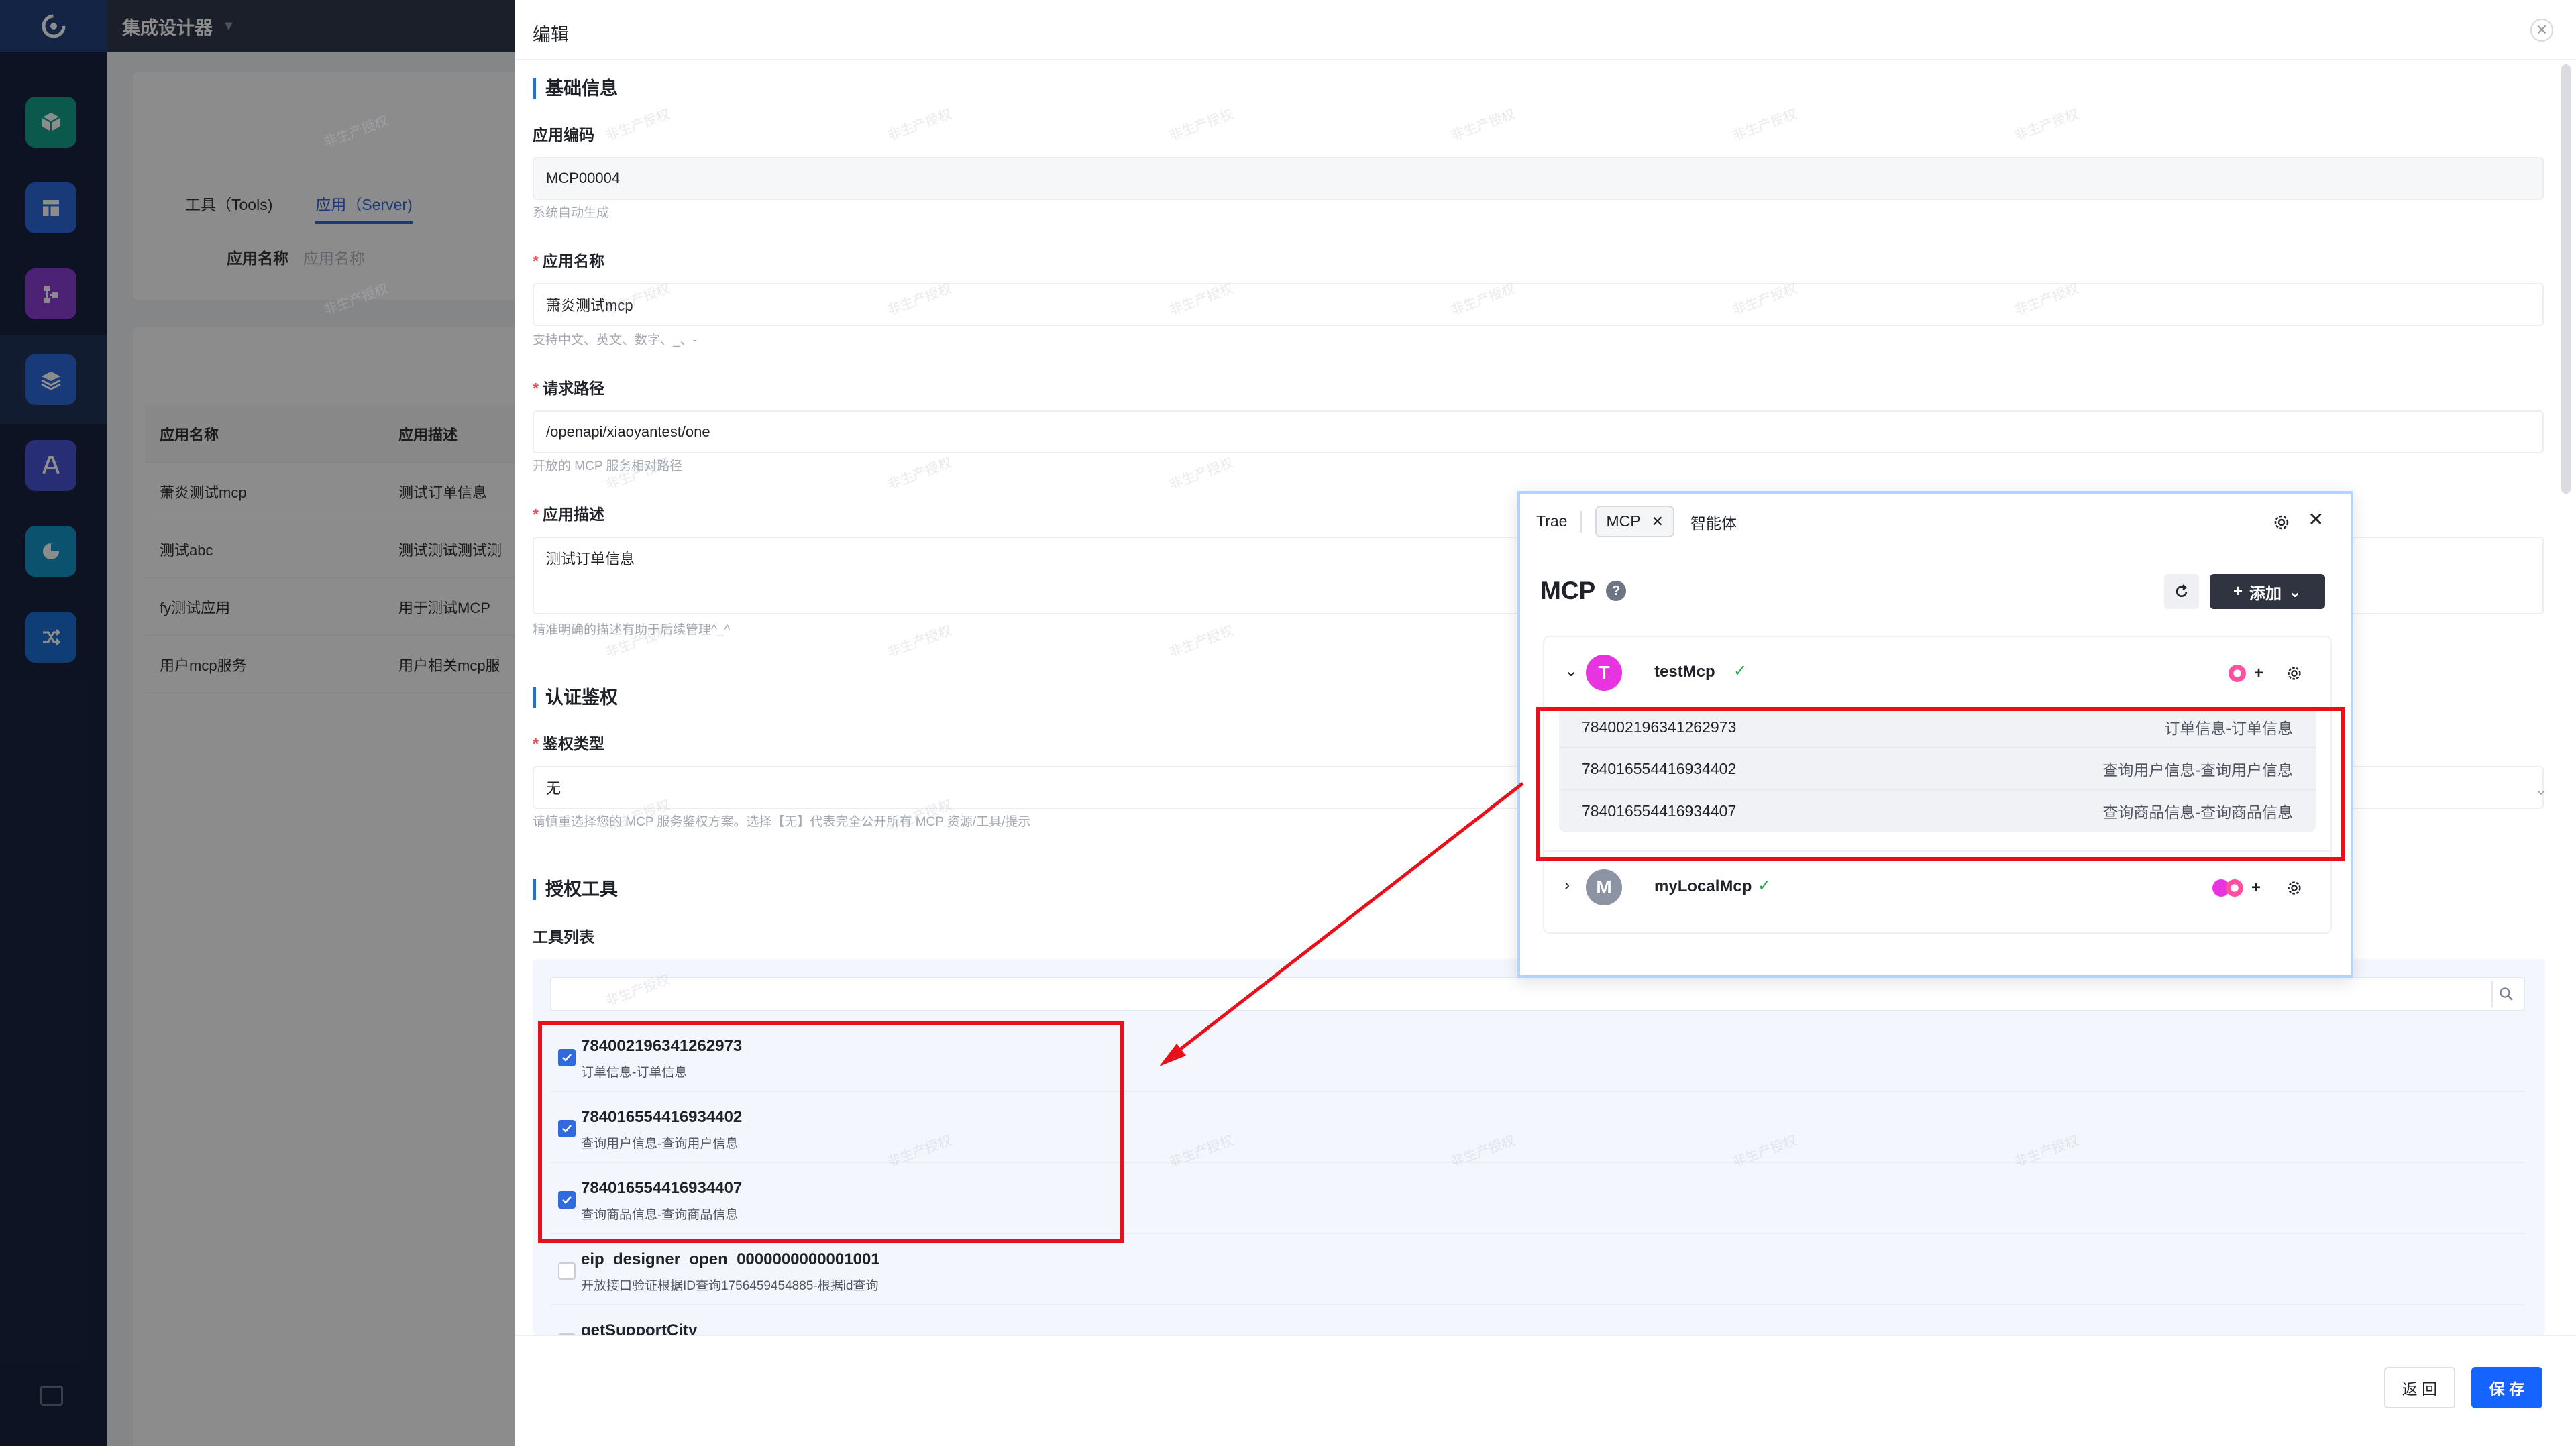 The height and width of the screenshot is (1446, 2576). Describe the element at coordinates (1684, 672) in the screenshot. I see `server-name: testMcp` at that location.